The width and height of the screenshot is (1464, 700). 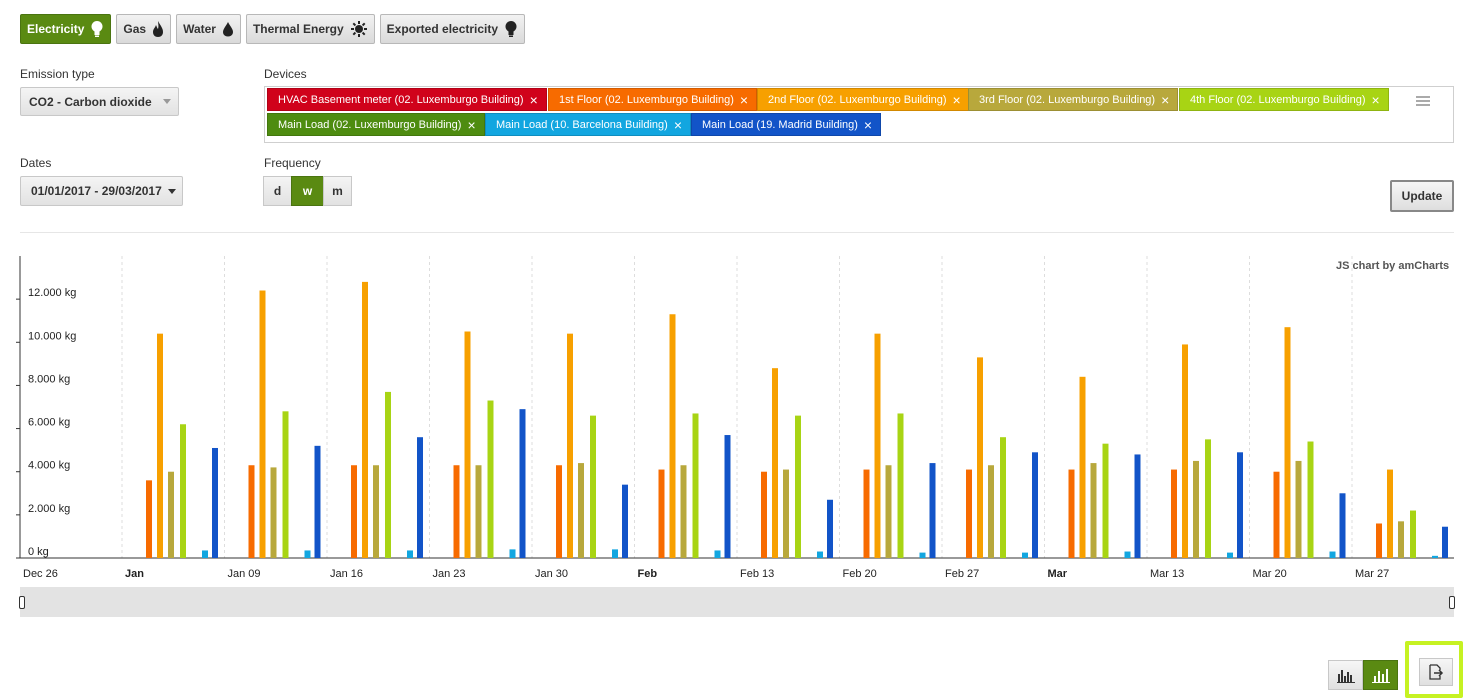 What do you see at coordinates (1452, 602) in the screenshot?
I see `scrollbar-right-grip` at bounding box center [1452, 602].